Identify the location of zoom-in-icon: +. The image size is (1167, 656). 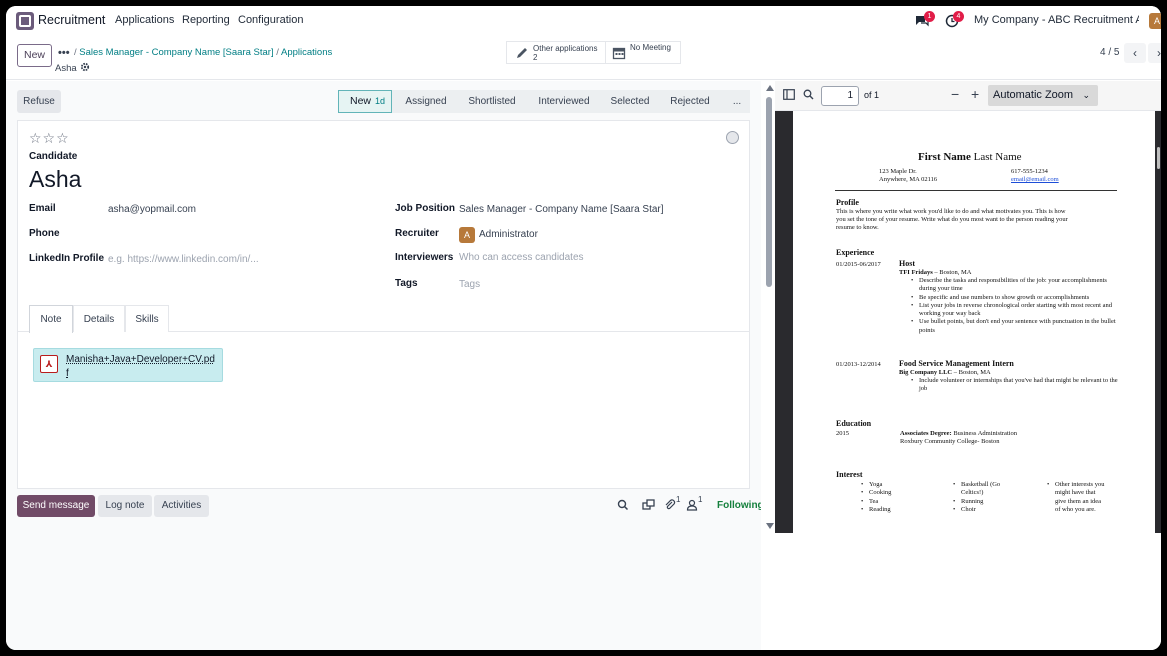
(975, 94).